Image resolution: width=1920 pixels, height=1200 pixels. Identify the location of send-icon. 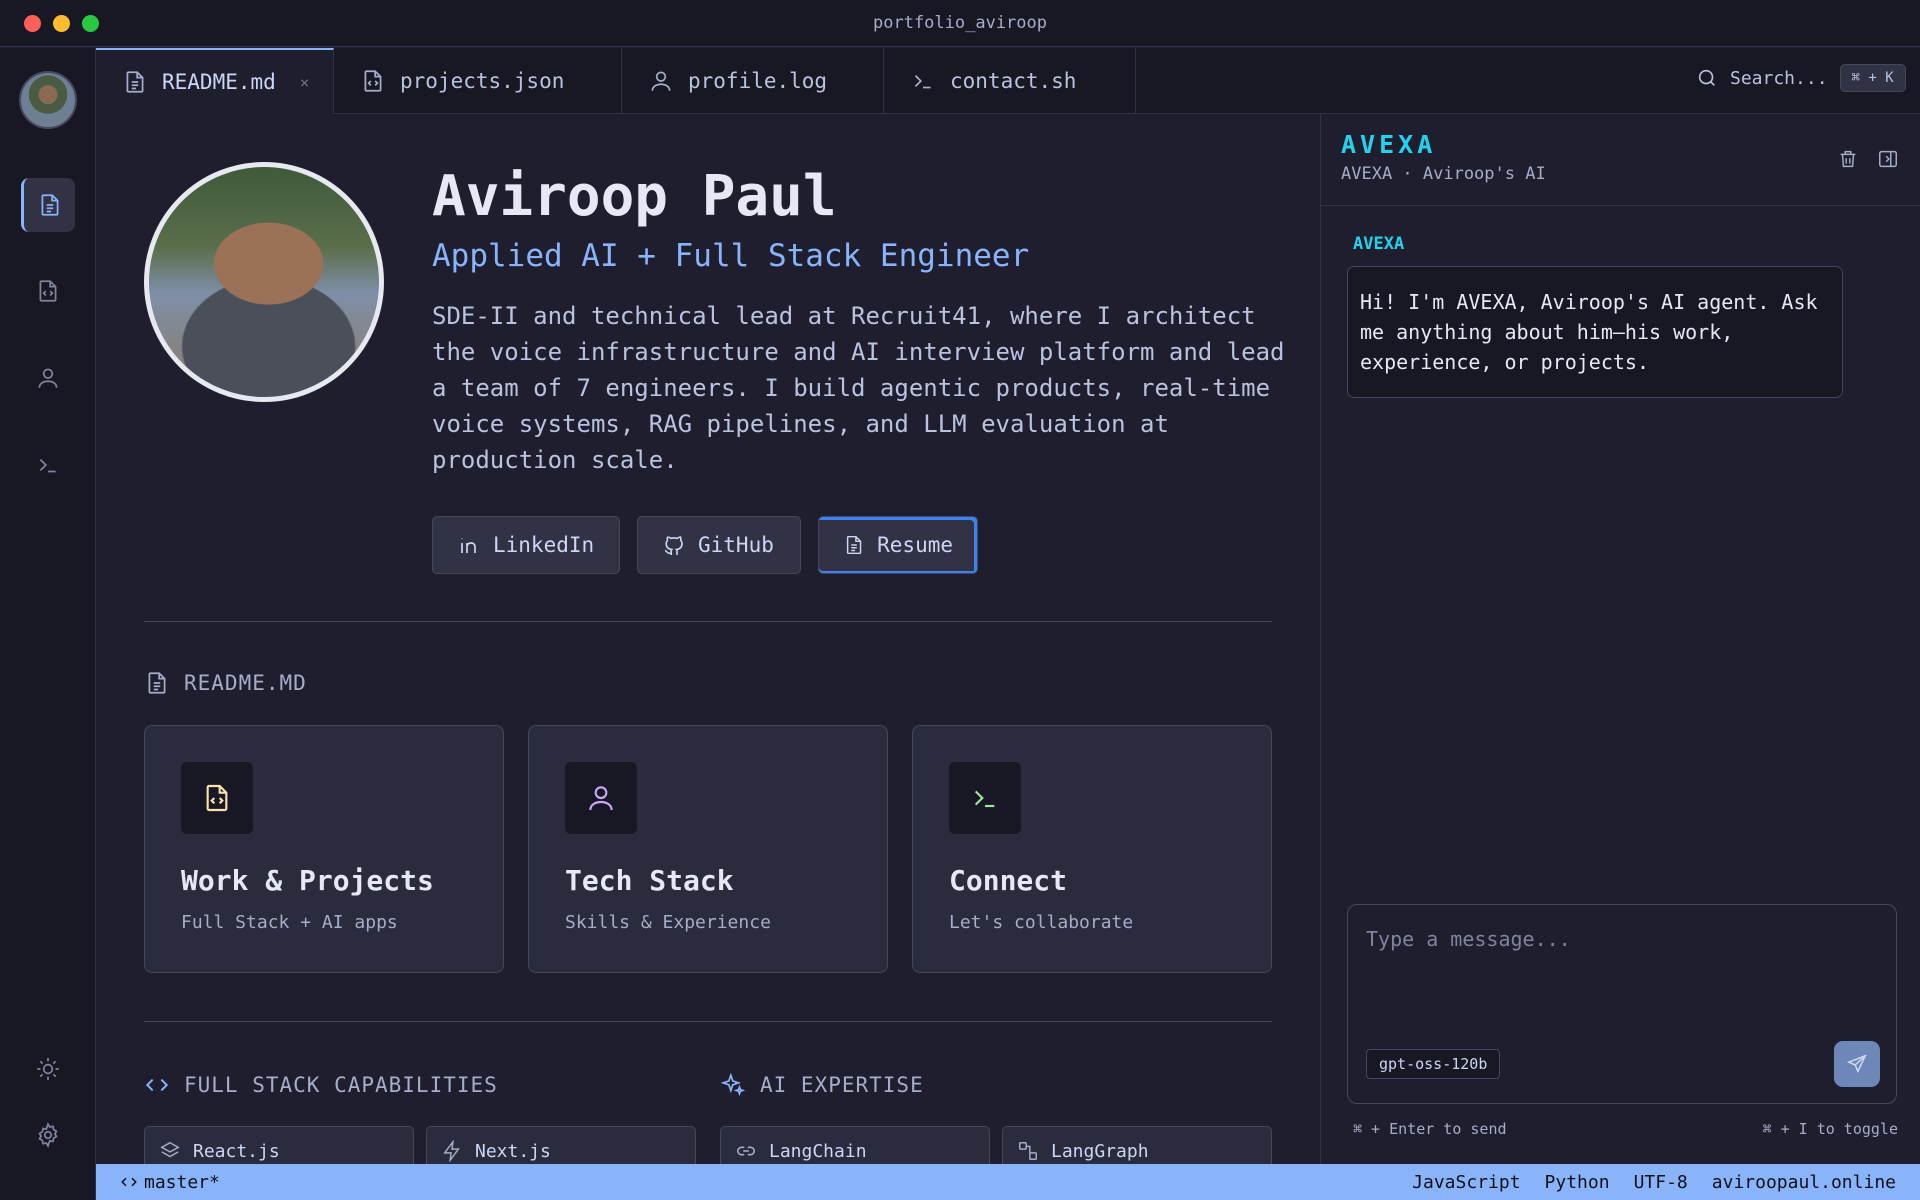
(1856, 1064).